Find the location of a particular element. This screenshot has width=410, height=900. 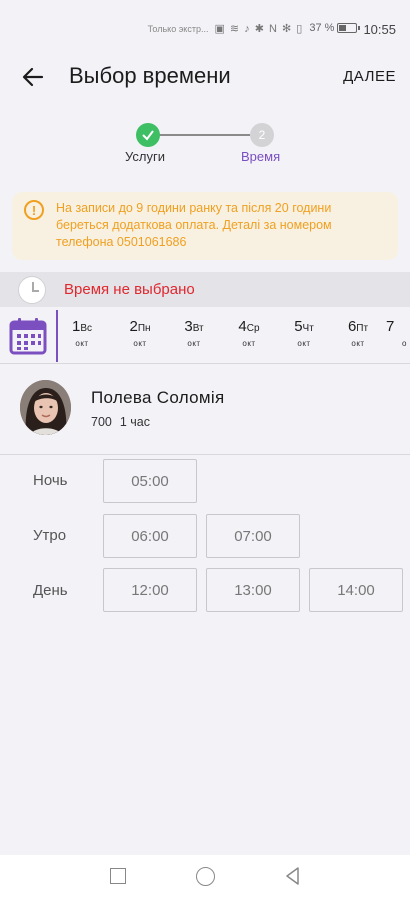

date-item: 4Ср окт is located at coordinates (249, 333).